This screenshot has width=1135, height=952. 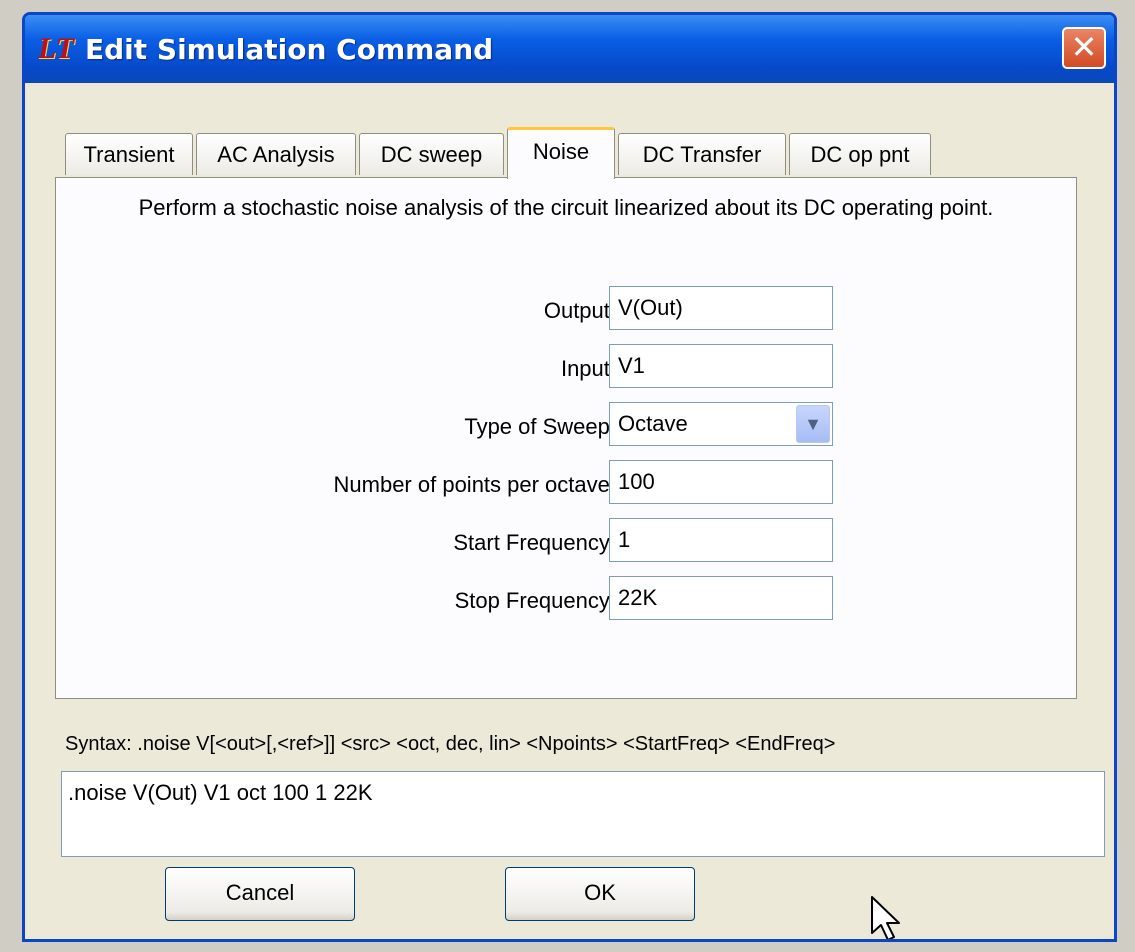 I want to click on stop-frequency-field: 22K, so click(x=721, y=598).